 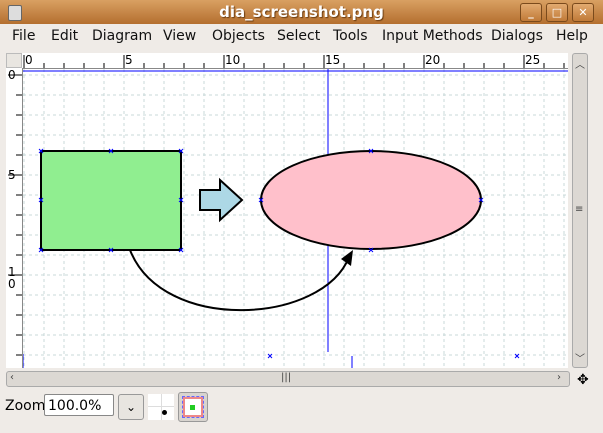 I want to click on snap-to-grid-toggle, so click(x=161, y=407).